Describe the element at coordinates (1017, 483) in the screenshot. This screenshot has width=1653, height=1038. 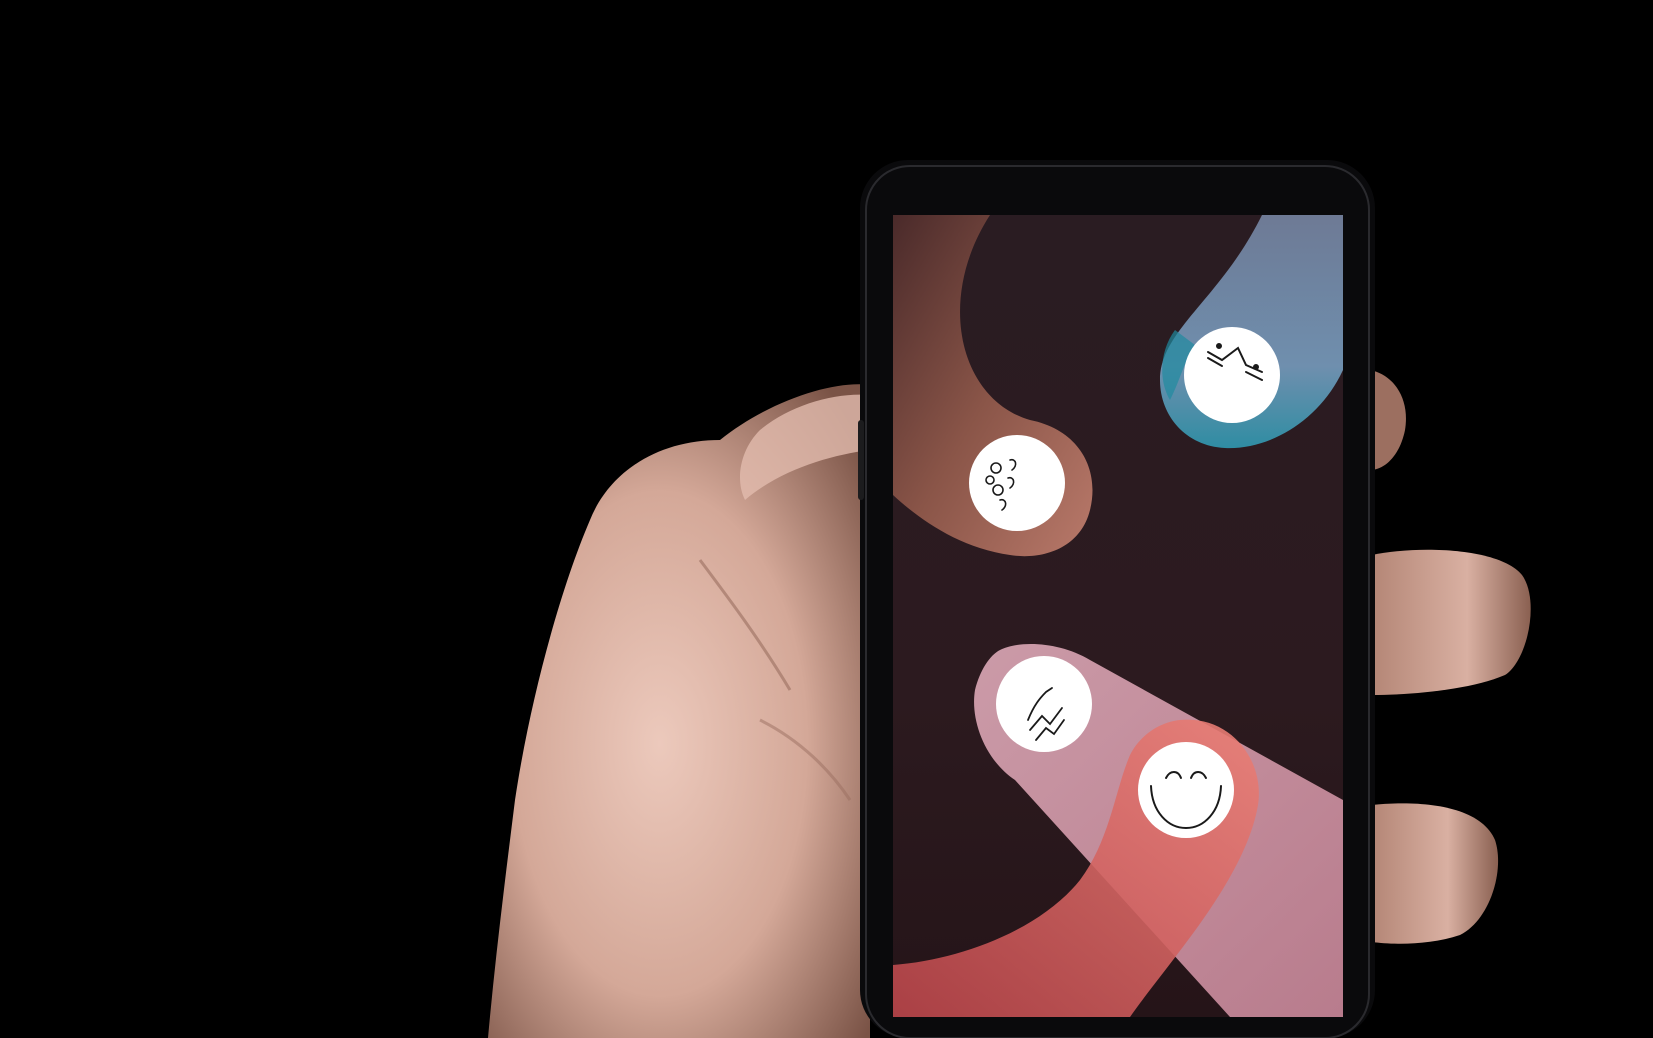
I see `bubble-brown` at that location.